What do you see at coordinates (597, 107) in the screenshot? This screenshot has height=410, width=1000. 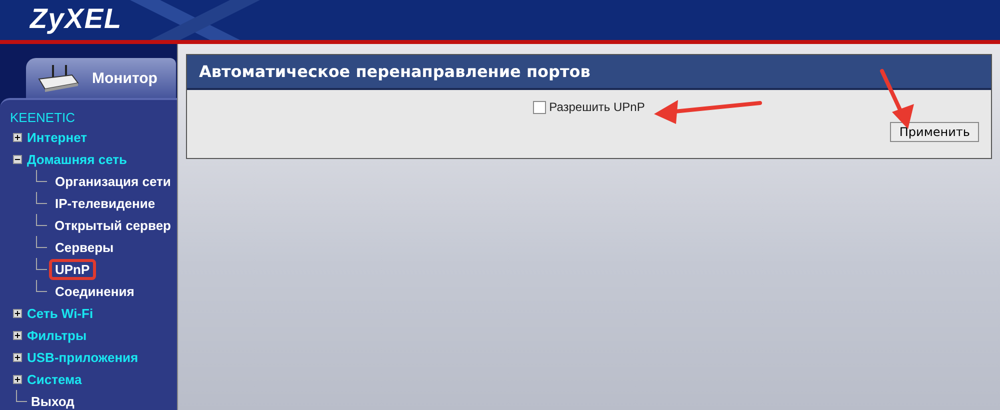 I see `checkbox-label: Разрешить UPnP` at bounding box center [597, 107].